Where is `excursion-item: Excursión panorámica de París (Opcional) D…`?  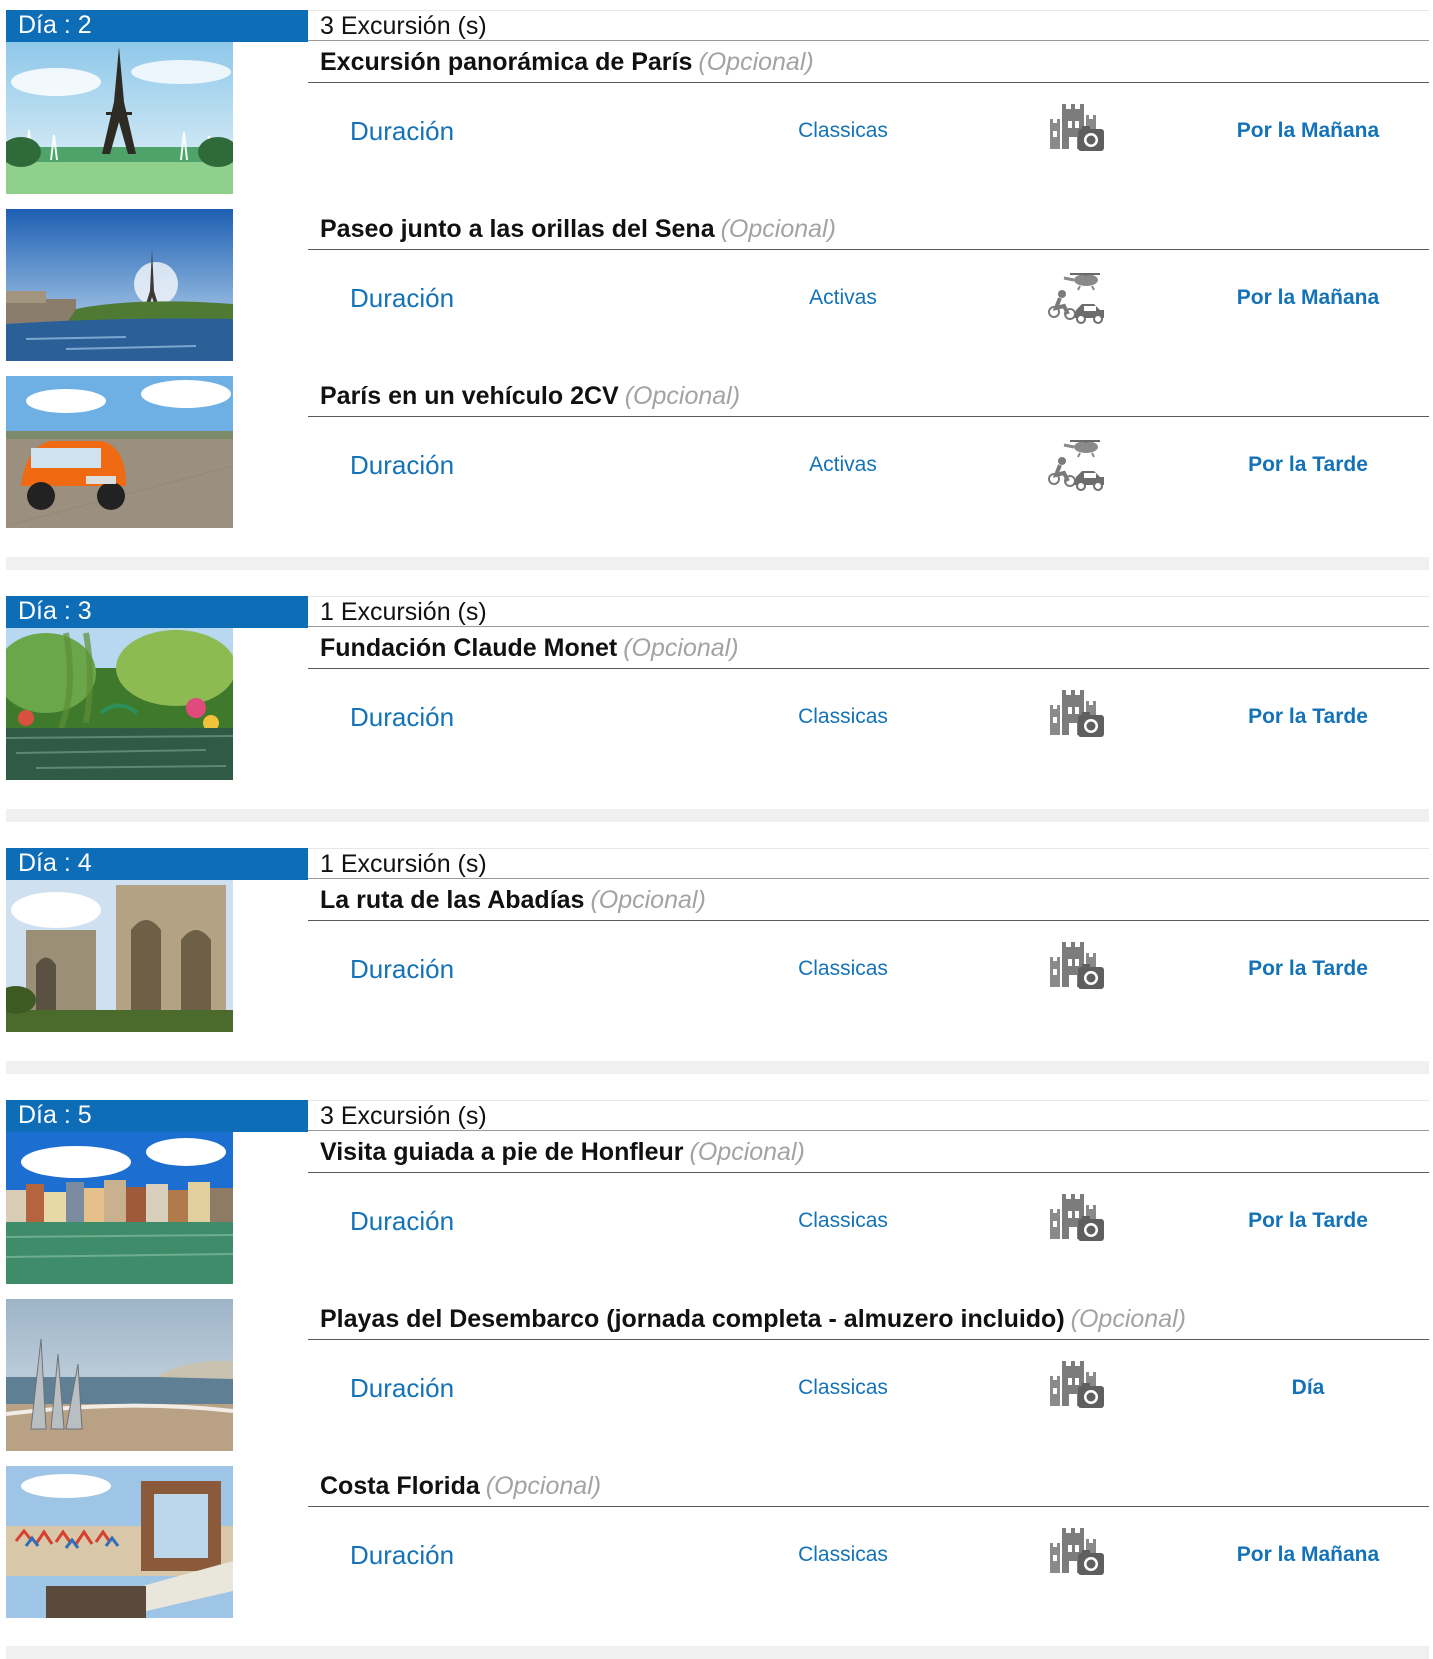
excursion-item: Excursión panorámica de París (Opcional) D… is located at coordinates (717, 118).